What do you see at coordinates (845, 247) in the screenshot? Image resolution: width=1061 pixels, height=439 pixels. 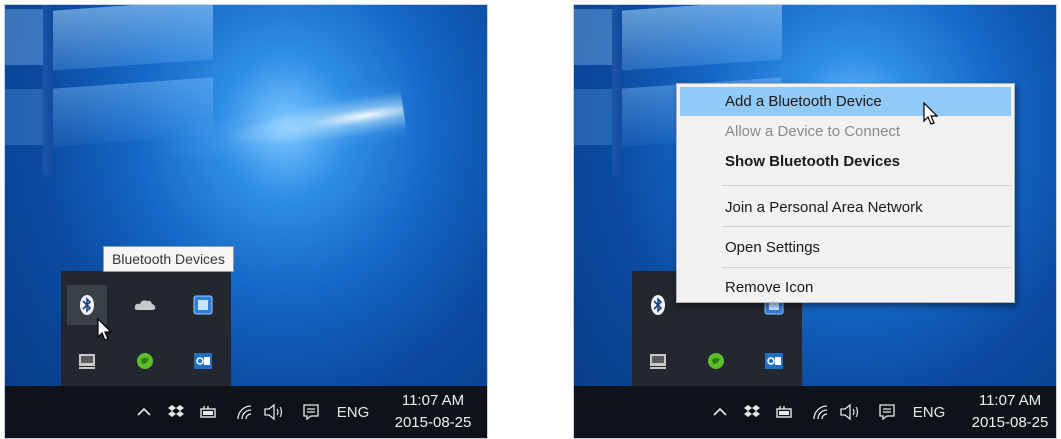 I see `menu-item-open-settings: Open Settings` at bounding box center [845, 247].